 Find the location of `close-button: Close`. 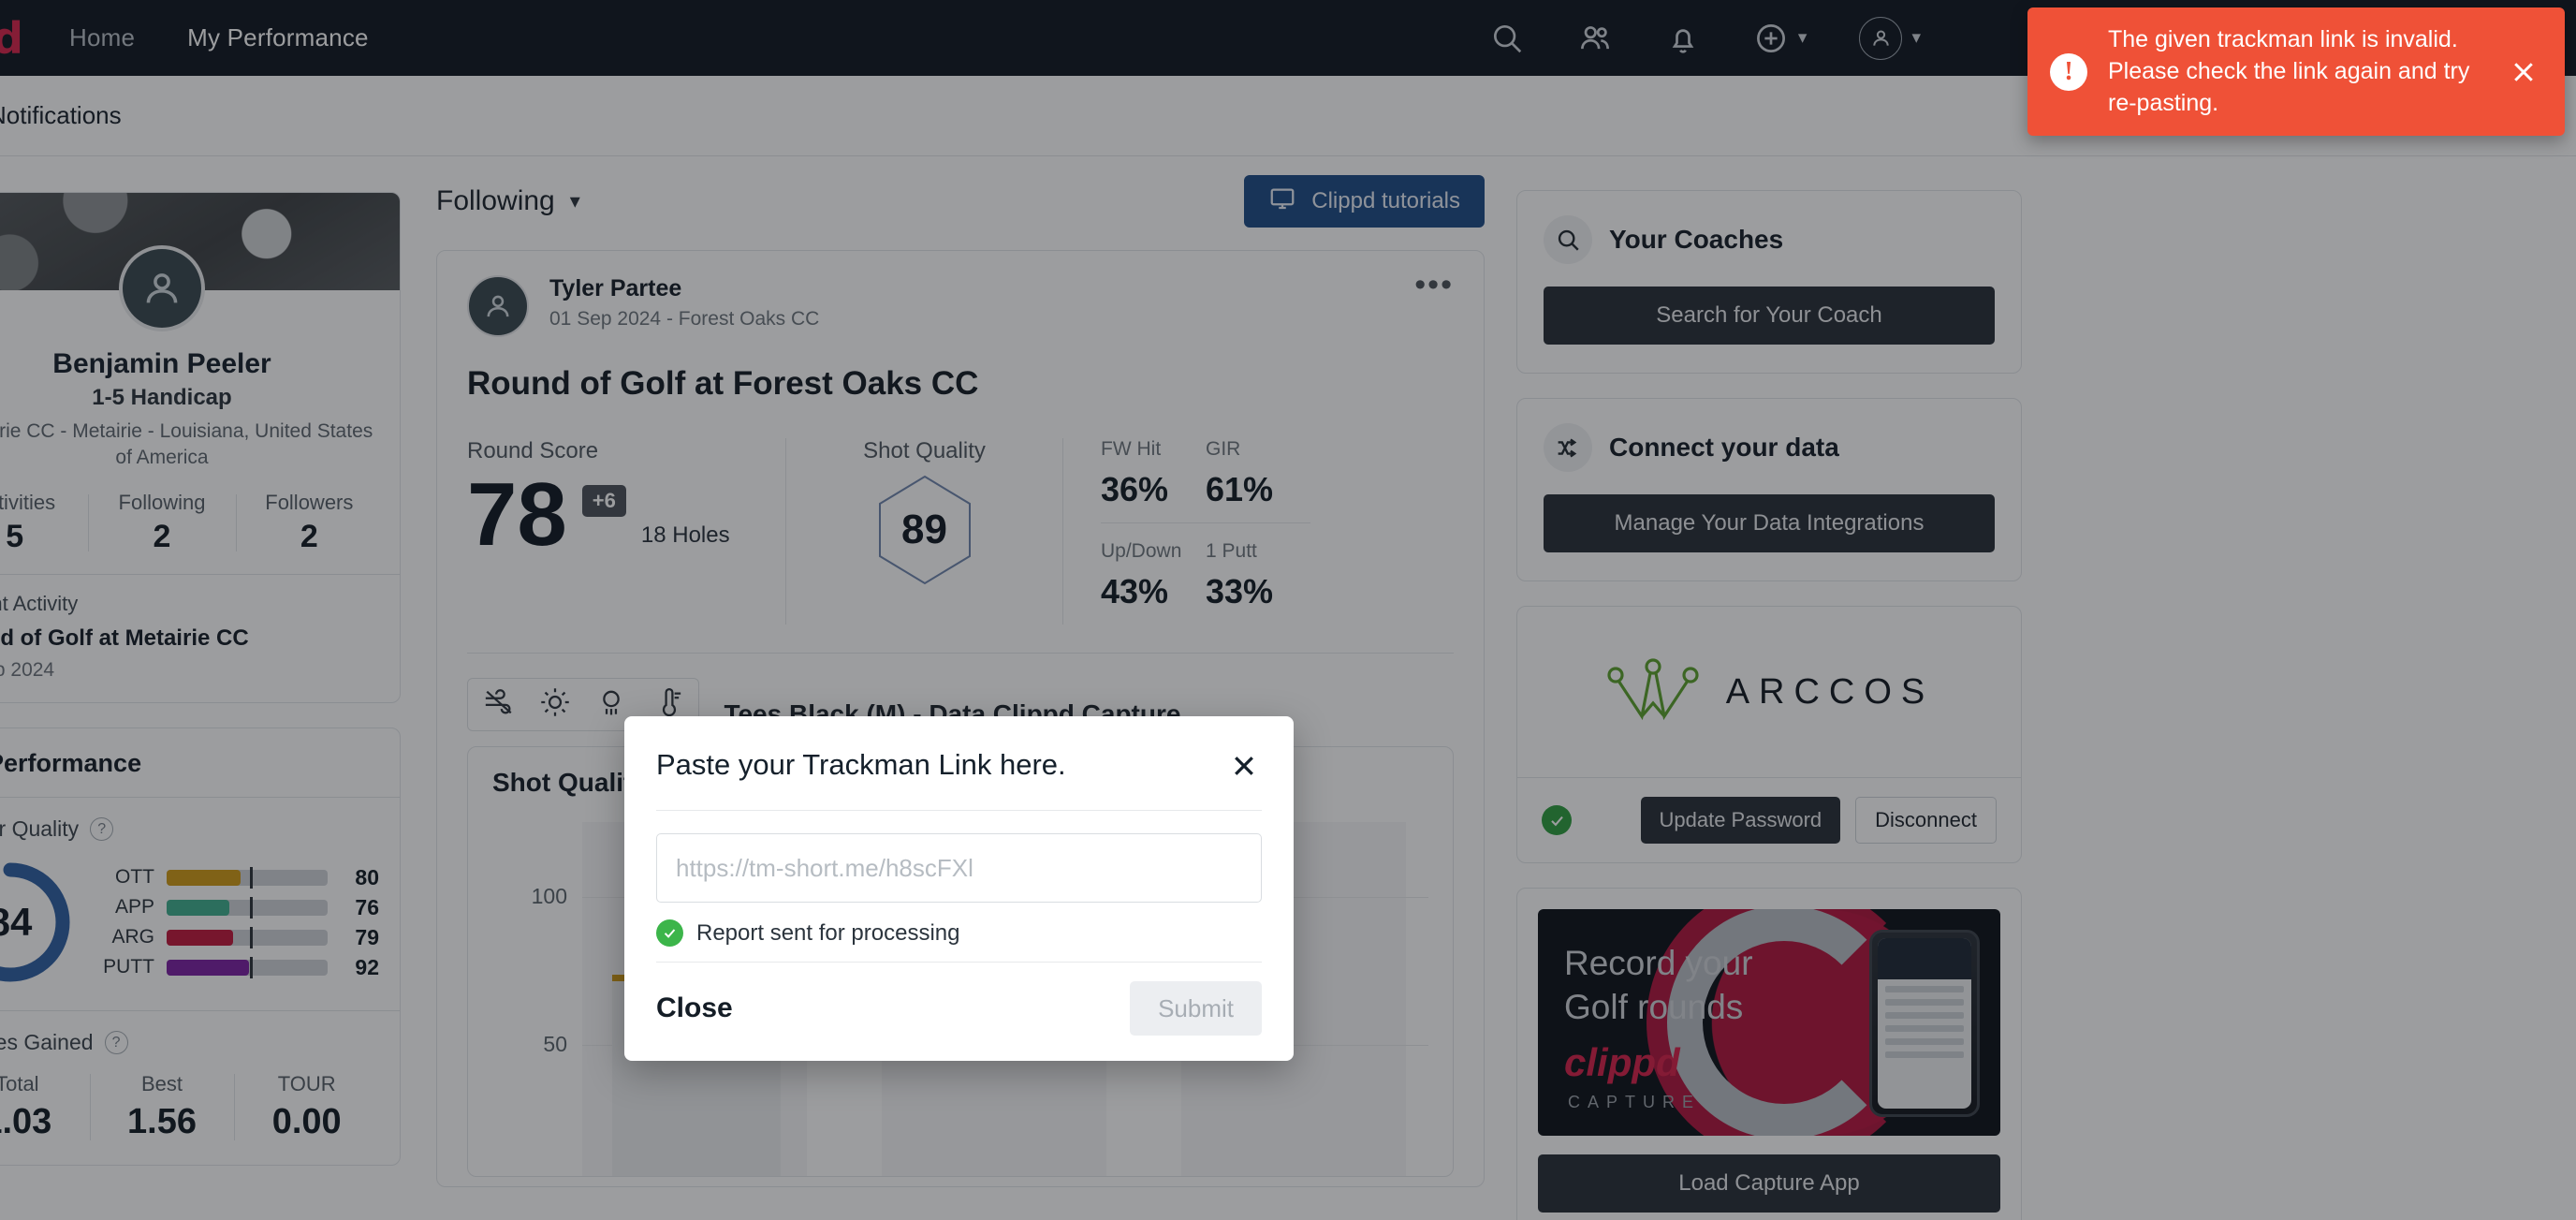

close-button: Close is located at coordinates (694, 1008).